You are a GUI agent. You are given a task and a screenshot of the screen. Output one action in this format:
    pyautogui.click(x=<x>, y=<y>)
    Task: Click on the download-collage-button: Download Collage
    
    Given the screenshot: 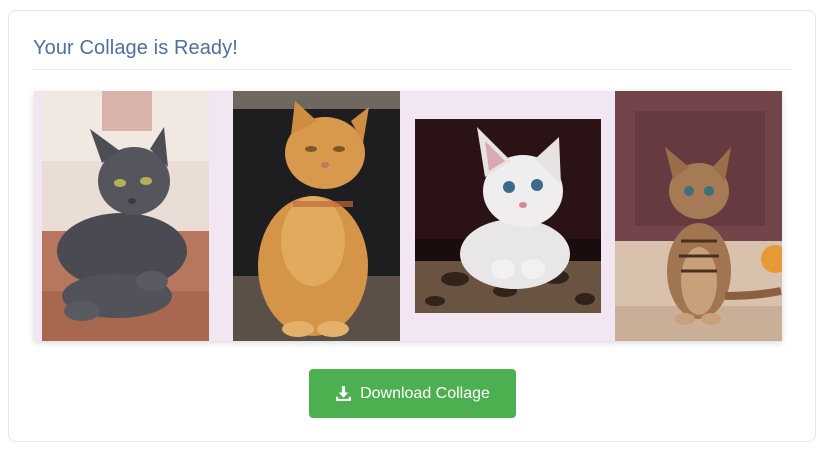 What is the action you would take?
    pyautogui.click(x=412, y=393)
    